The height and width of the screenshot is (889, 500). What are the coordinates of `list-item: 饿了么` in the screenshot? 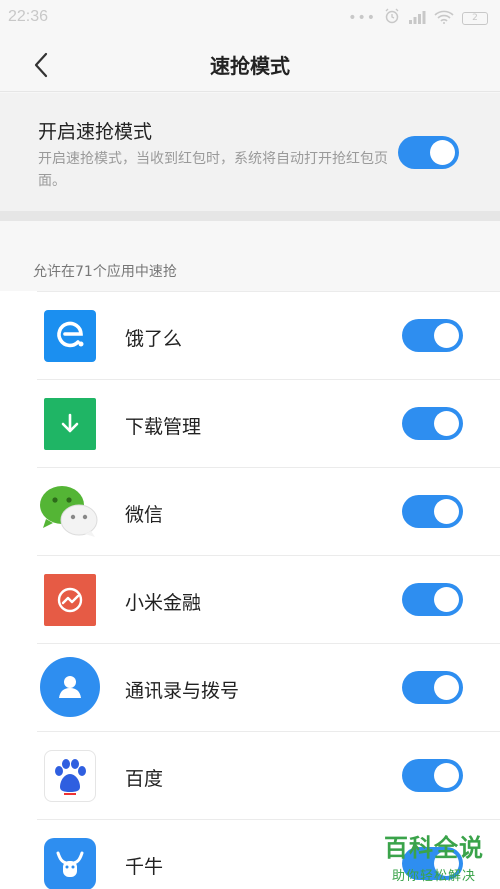 It's located at (250, 335).